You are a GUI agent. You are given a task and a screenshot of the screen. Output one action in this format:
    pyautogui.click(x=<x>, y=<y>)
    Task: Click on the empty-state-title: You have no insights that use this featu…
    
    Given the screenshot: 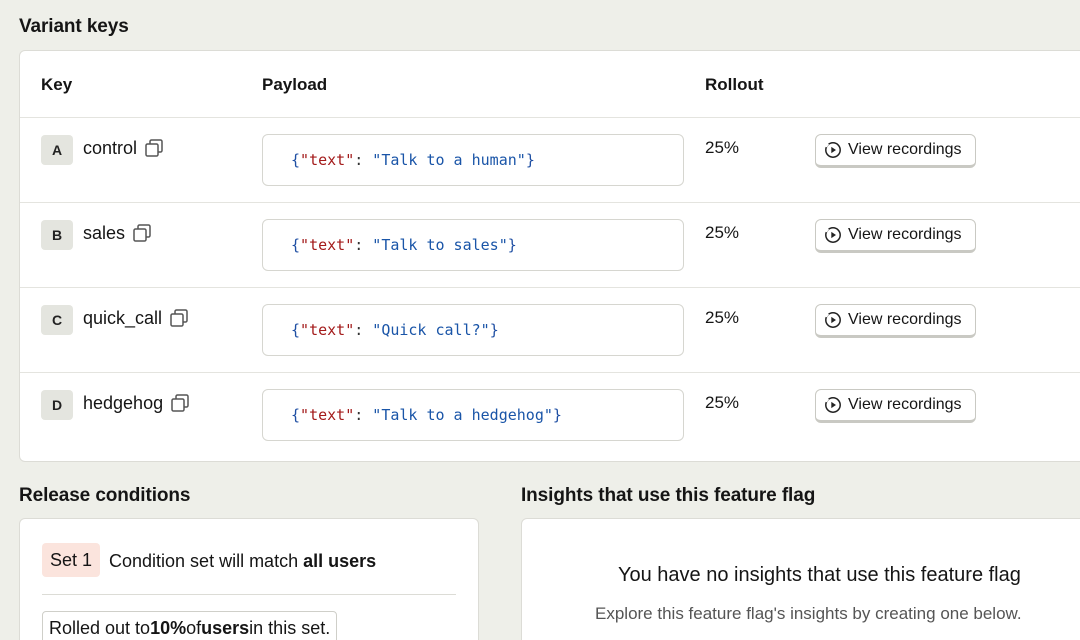 What is the action you would take?
    pyautogui.click(x=819, y=575)
    